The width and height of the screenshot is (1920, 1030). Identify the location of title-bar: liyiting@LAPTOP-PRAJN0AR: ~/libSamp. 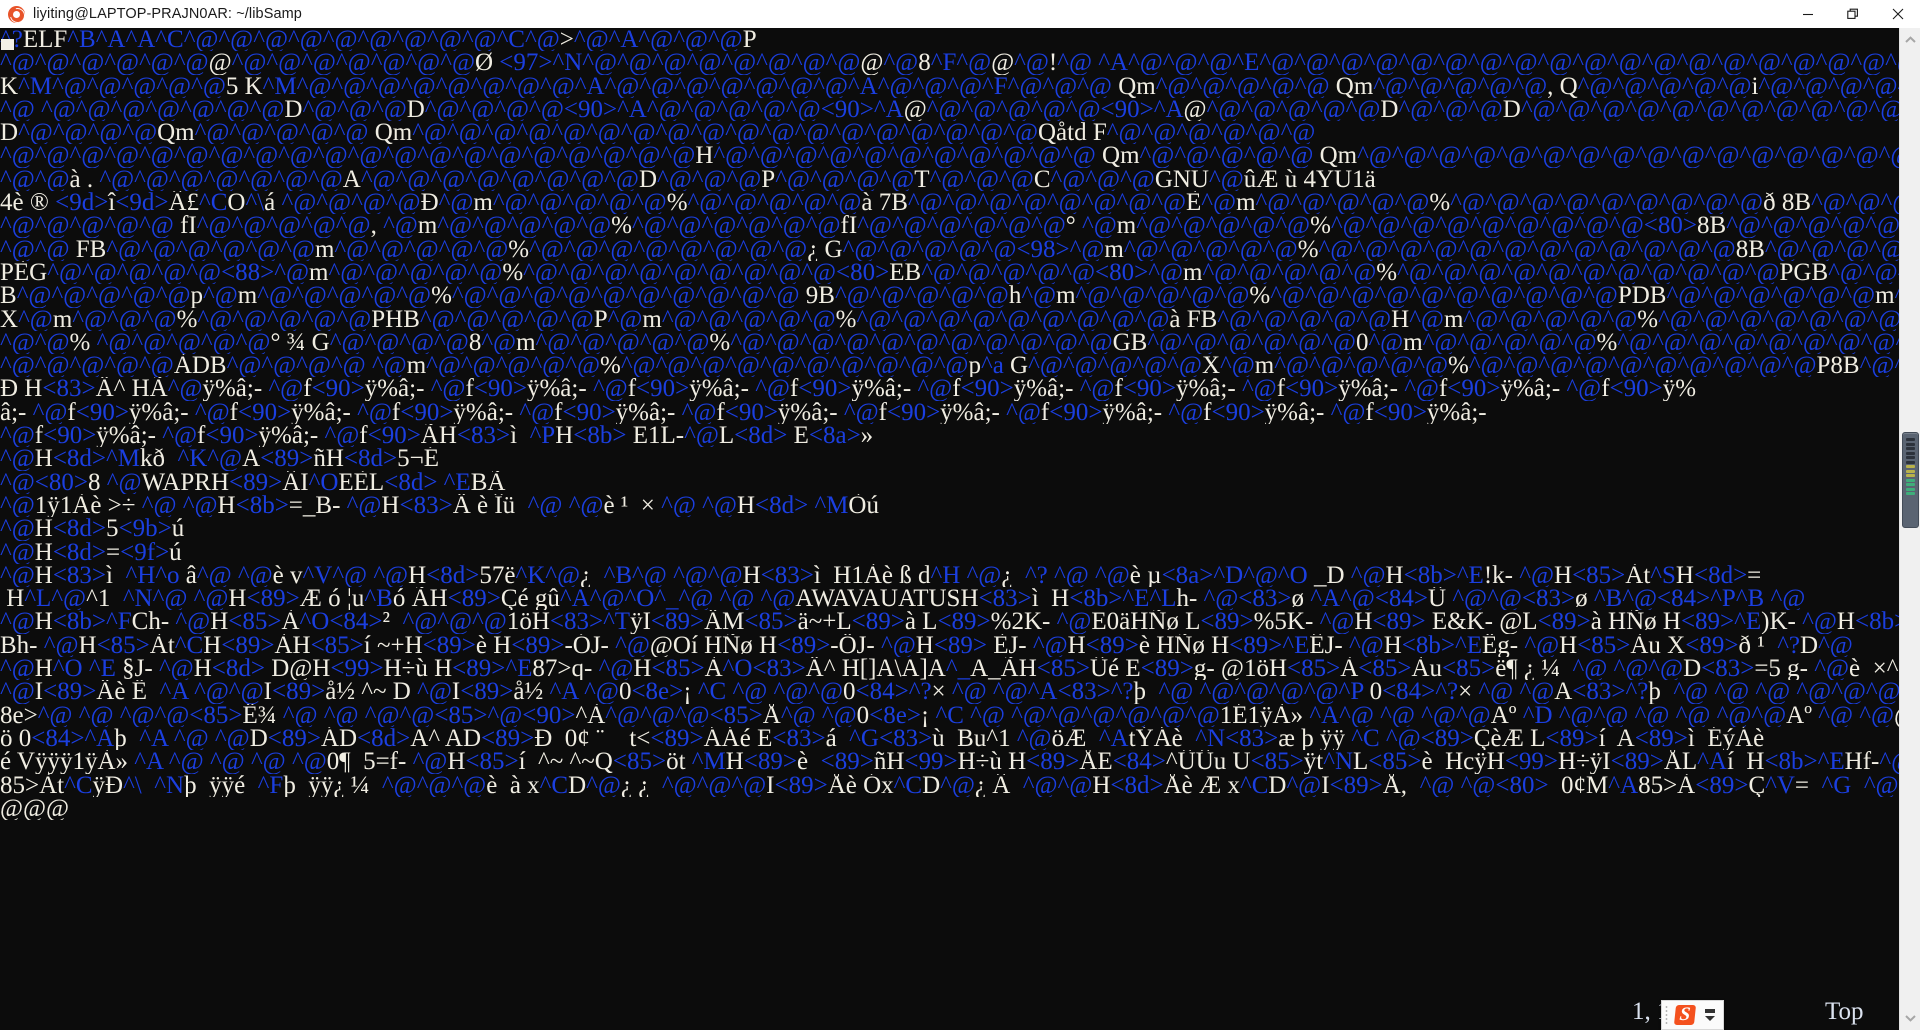
(960, 14).